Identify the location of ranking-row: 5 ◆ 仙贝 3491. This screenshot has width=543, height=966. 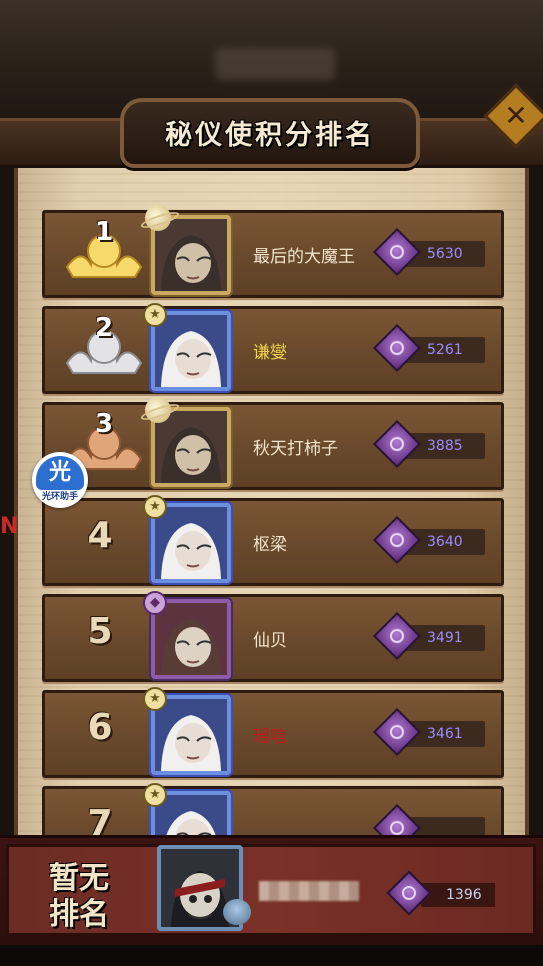
(273, 636).